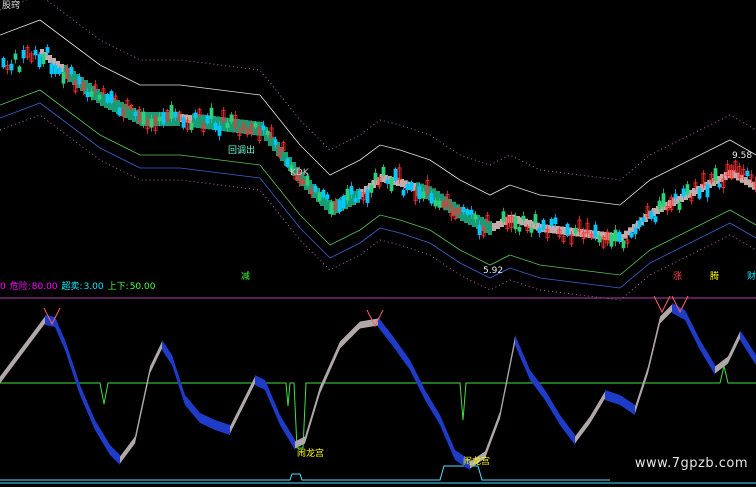 The height and width of the screenshot is (487, 756). I want to click on low-price-label: 5.92, so click(493, 271).